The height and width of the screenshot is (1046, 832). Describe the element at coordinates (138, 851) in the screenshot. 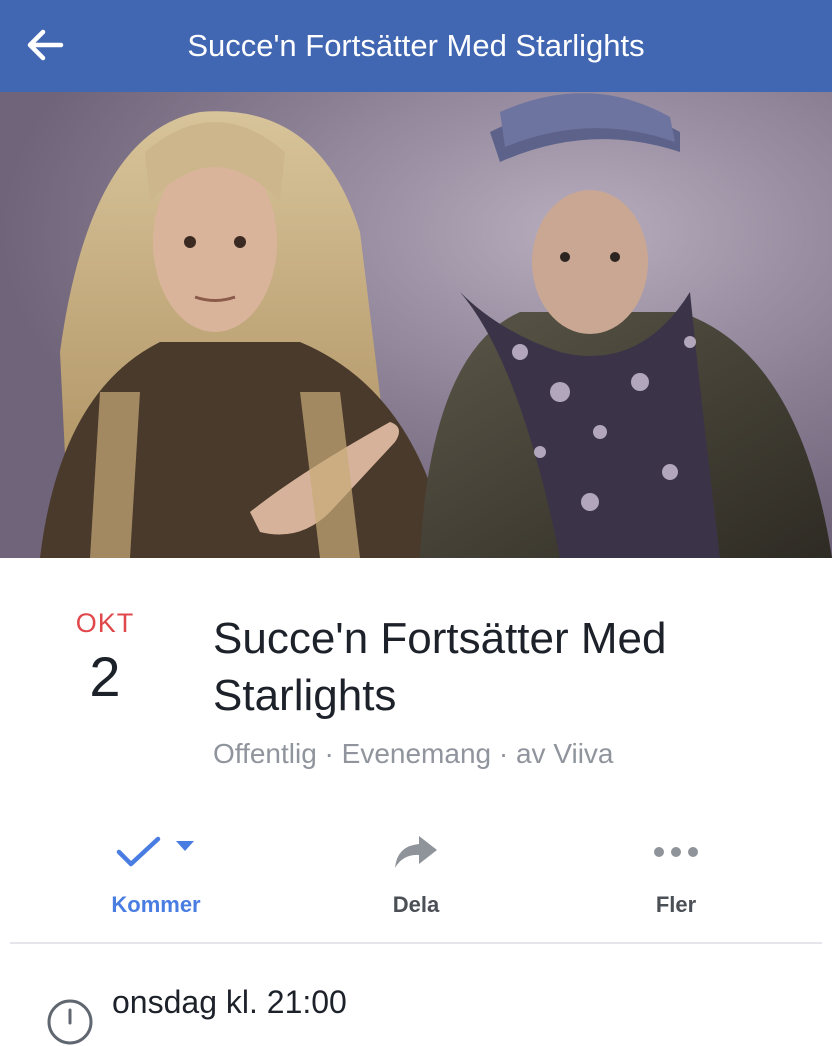

I see `checkmark-icon` at that location.